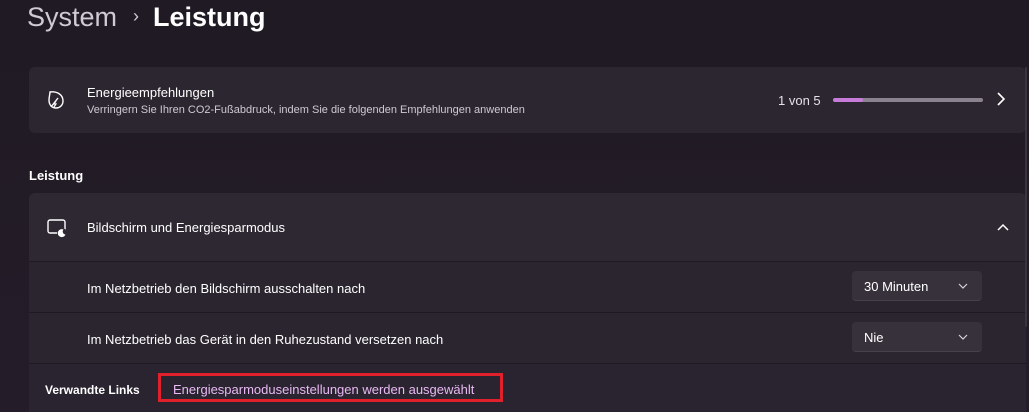 This screenshot has height=412, width=1029. I want to click on breadcrumb: System › Leistung, so click(146, 17).